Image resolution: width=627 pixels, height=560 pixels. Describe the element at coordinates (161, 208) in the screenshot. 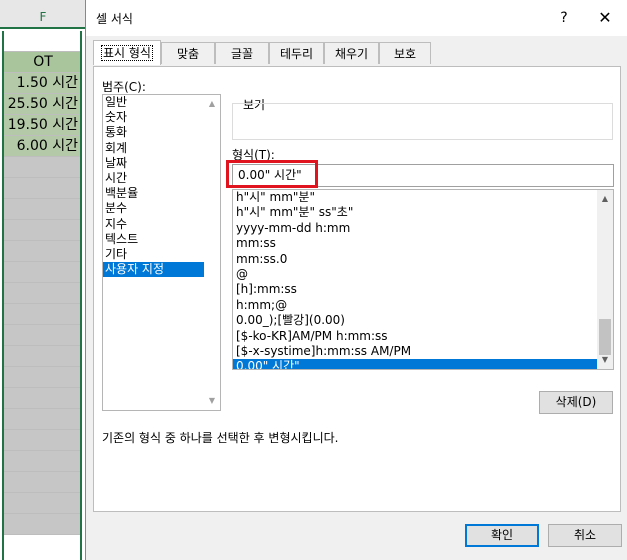

I see `category-item: 분수` at that location.